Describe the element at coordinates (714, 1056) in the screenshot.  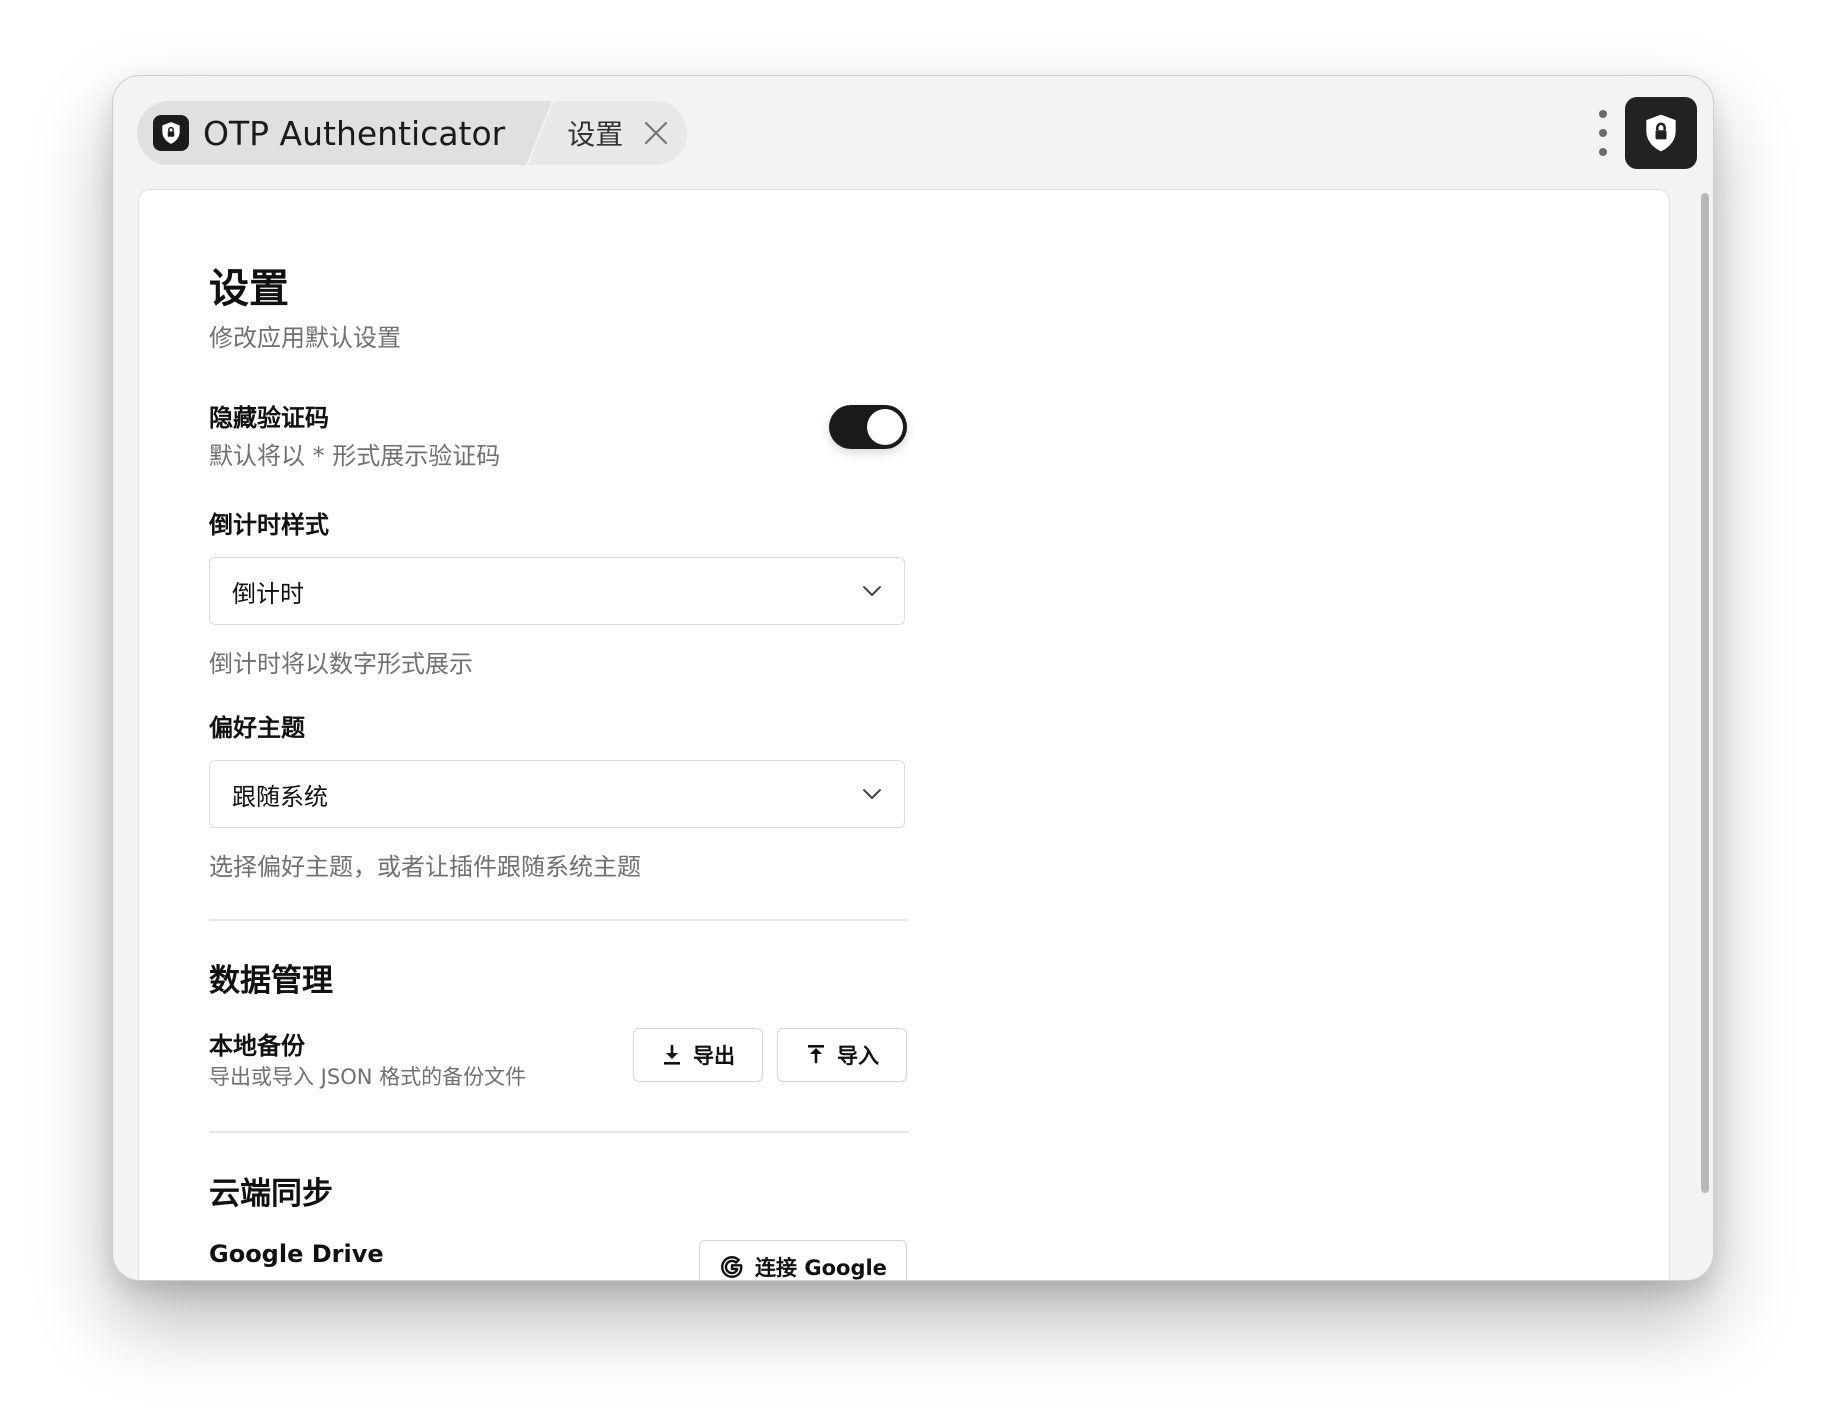
I see `export-label: 导出` at that location.